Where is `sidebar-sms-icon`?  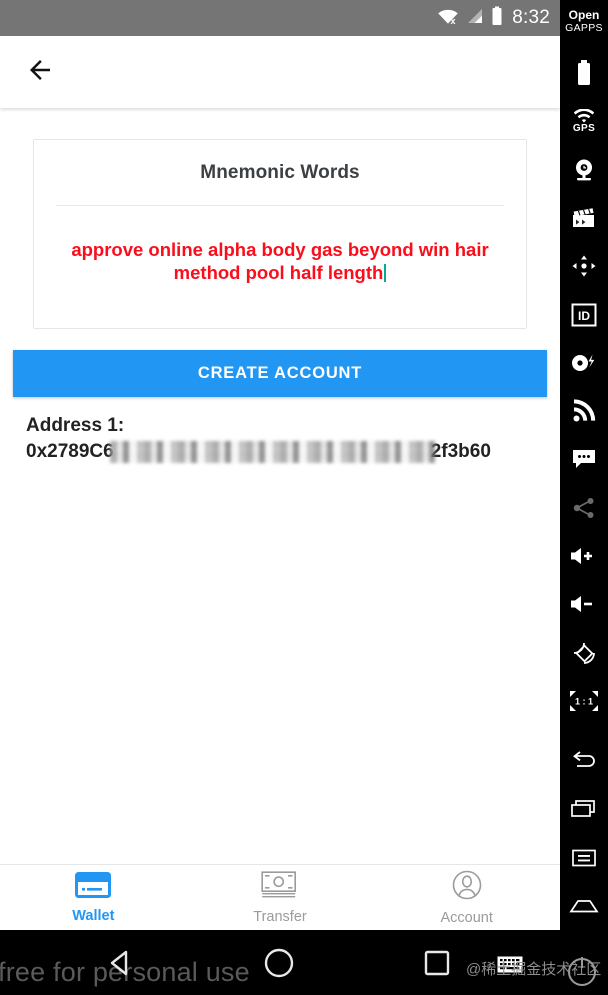 sidebar-sms-icon is located at coordinates (584, 459).